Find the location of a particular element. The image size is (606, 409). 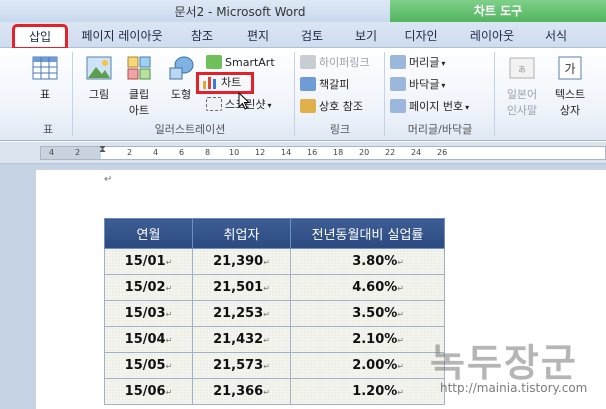

tab-mailings: 편지 is located at coordinates (258, 37).